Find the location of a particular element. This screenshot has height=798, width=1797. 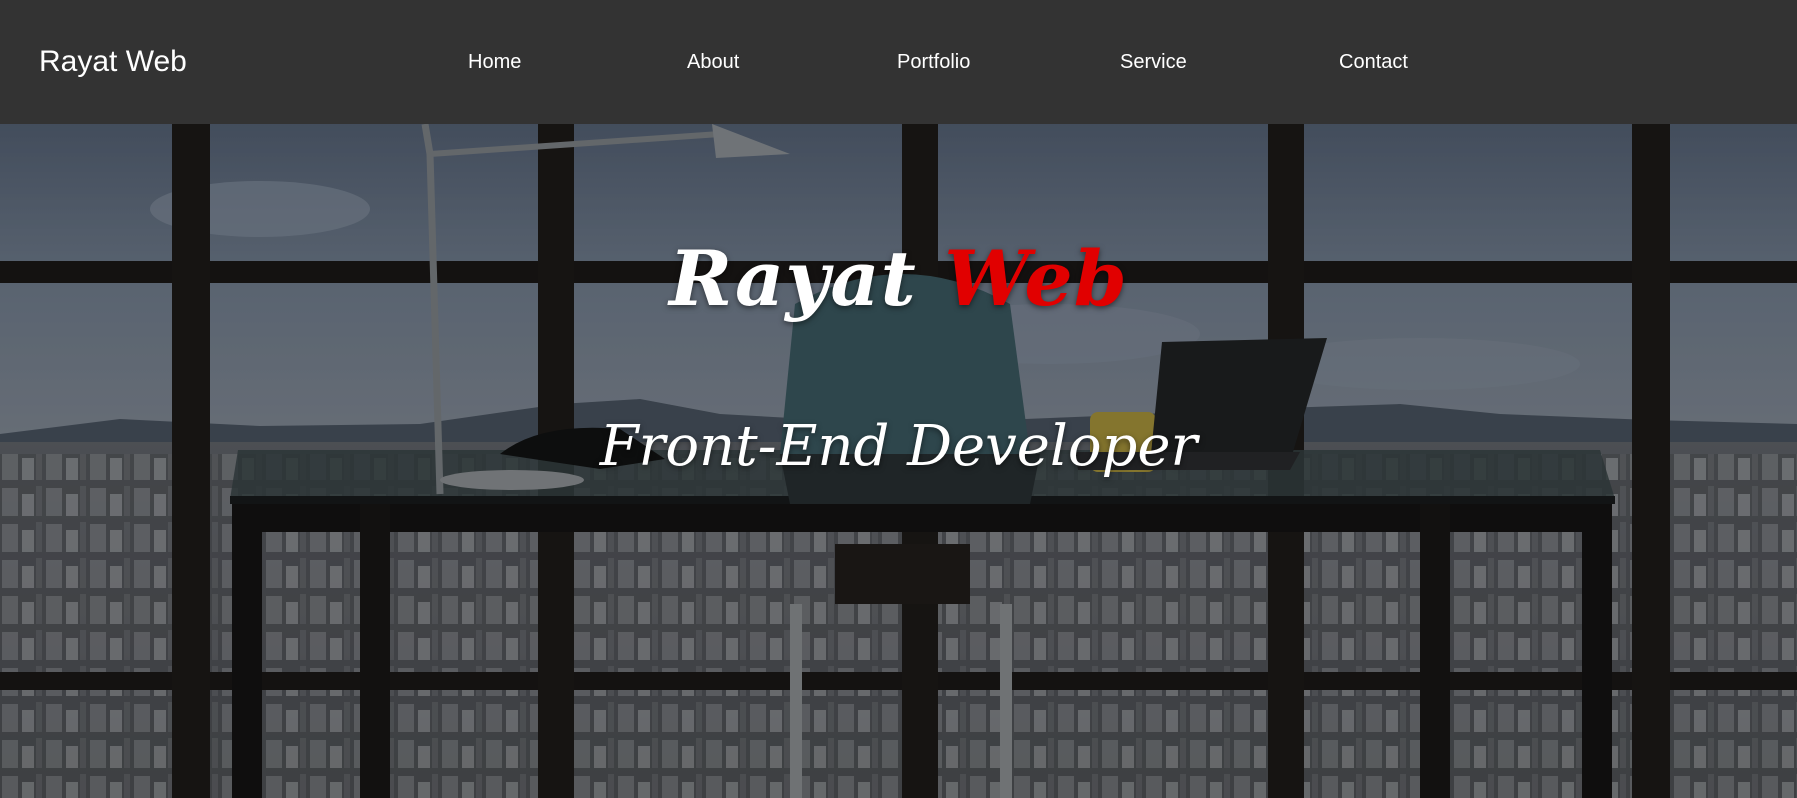

hero-title-part1: Rayat is located at coordinates (793, 278).